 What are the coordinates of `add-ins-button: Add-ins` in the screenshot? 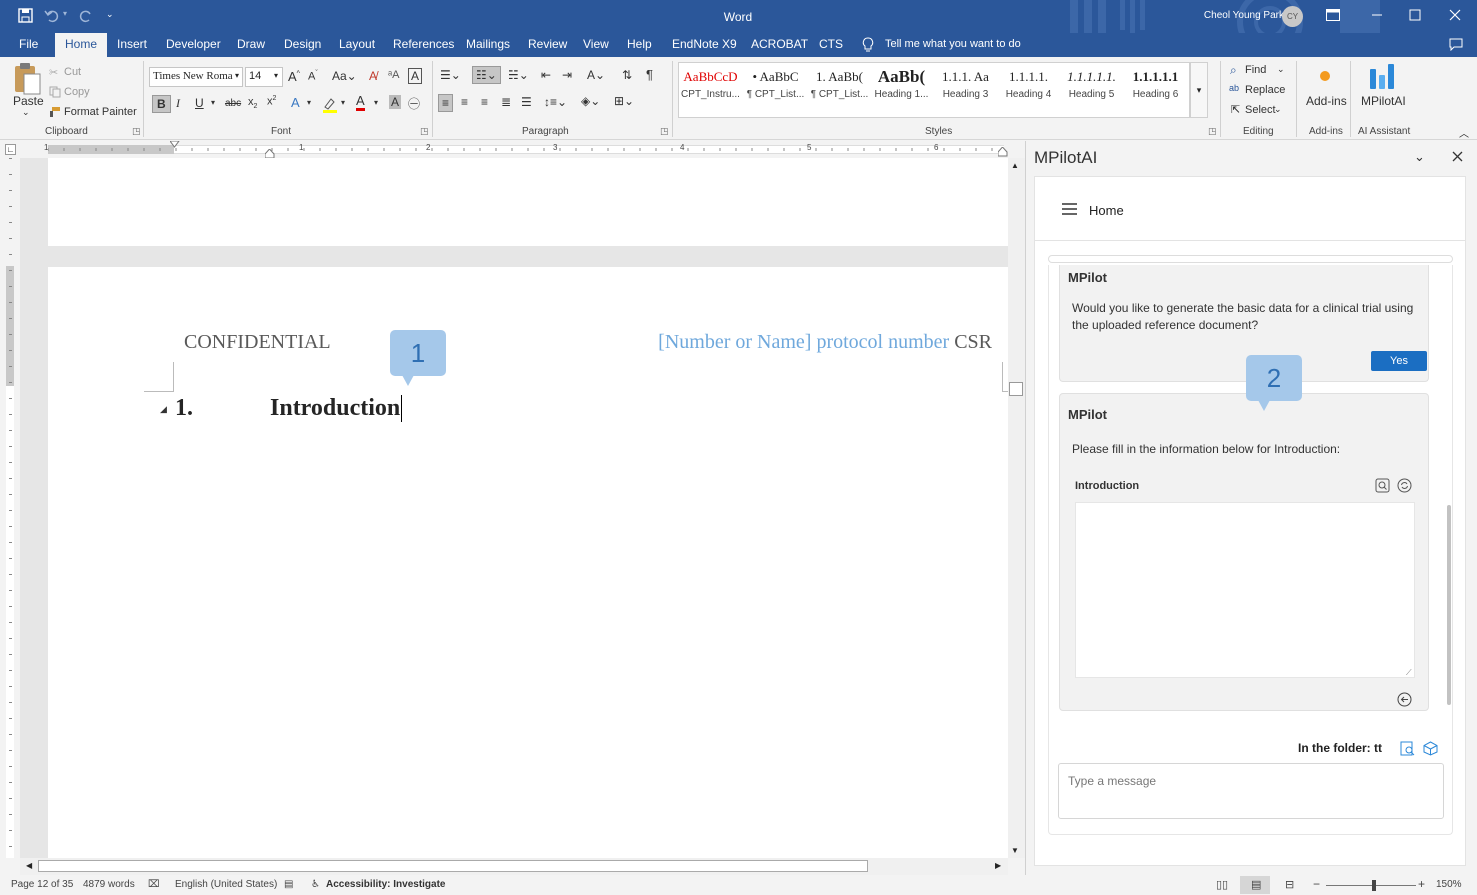 It's located at (1326, 101).